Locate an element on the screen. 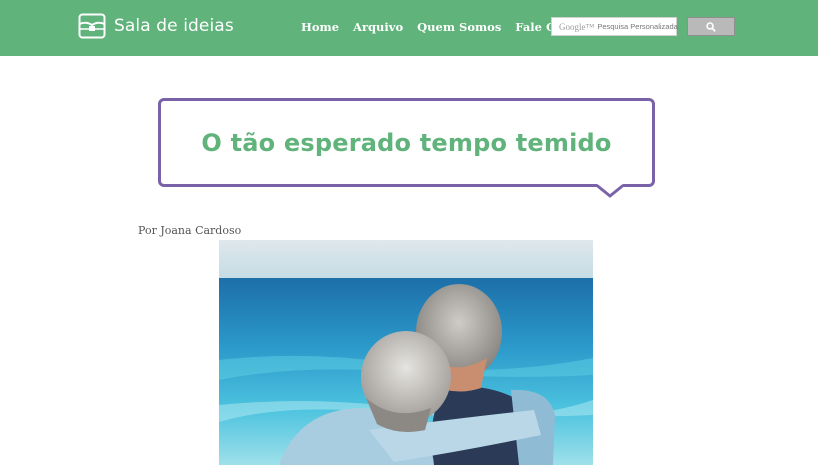 This screenshot has height=465, width=818. nav-arquivo: Arquivo is located at coordinates (378, 27).